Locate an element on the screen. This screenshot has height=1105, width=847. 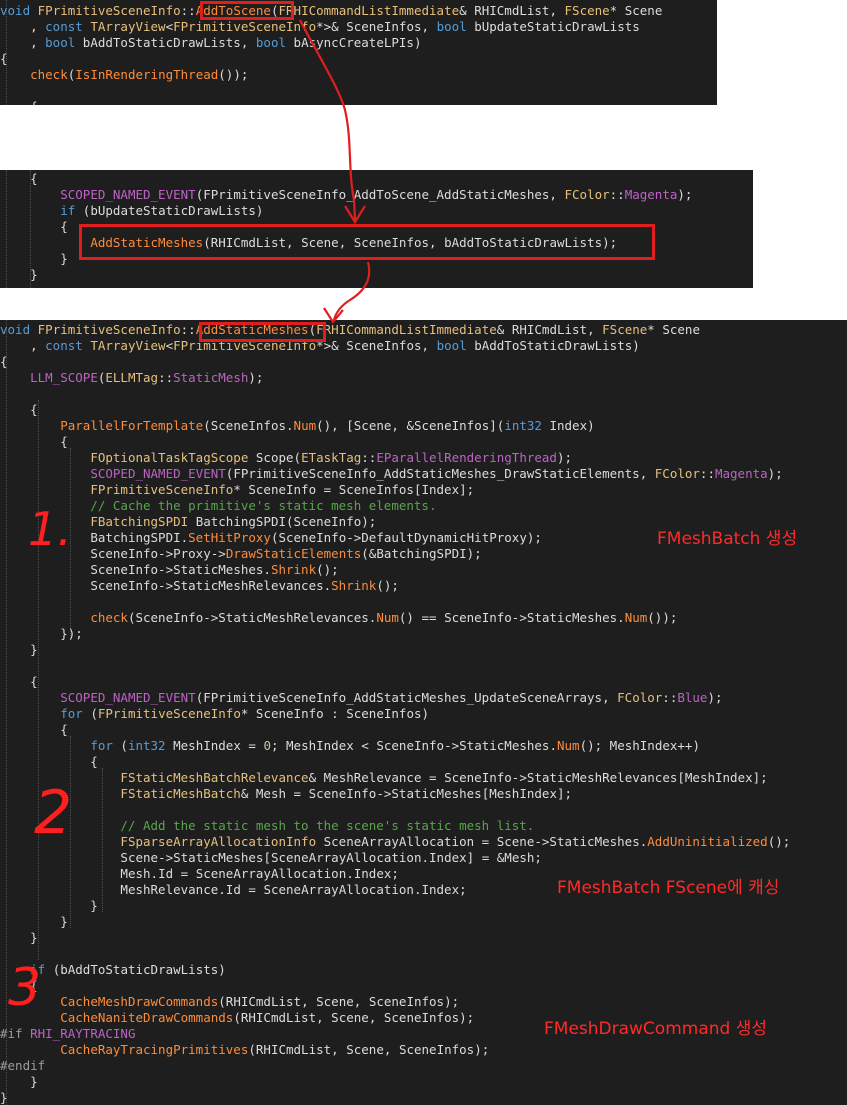
annotation-arrows is located at coordinates (335, 171).